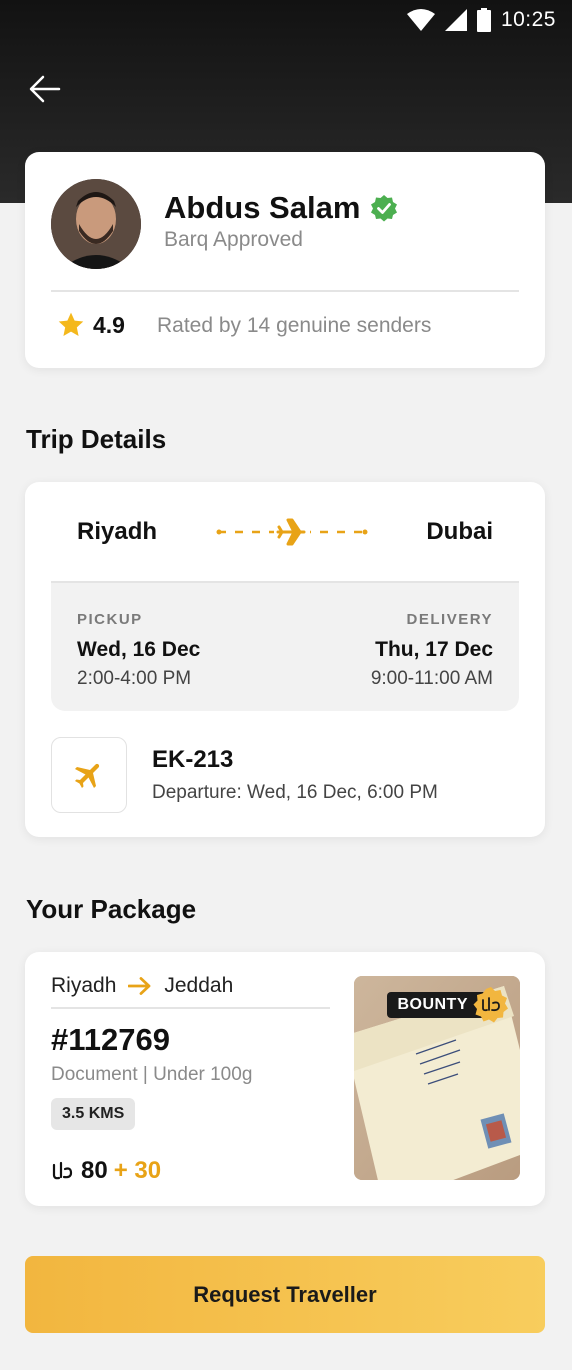  What do you see at coordinates (449, 619) in the screenshot?
I see `delivery-label: DELIVERY` at bounding box center [449, 619].